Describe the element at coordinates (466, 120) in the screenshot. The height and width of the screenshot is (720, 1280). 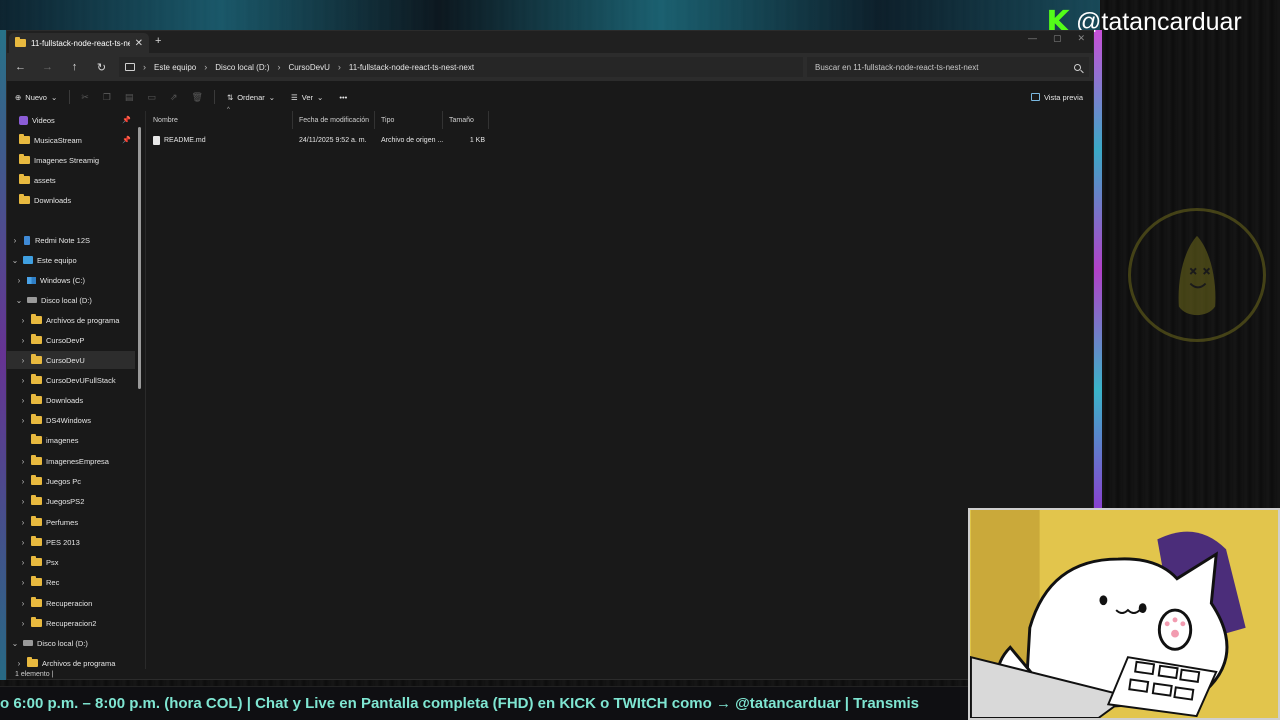
I see `column-header-size: Tamaño` at that location.